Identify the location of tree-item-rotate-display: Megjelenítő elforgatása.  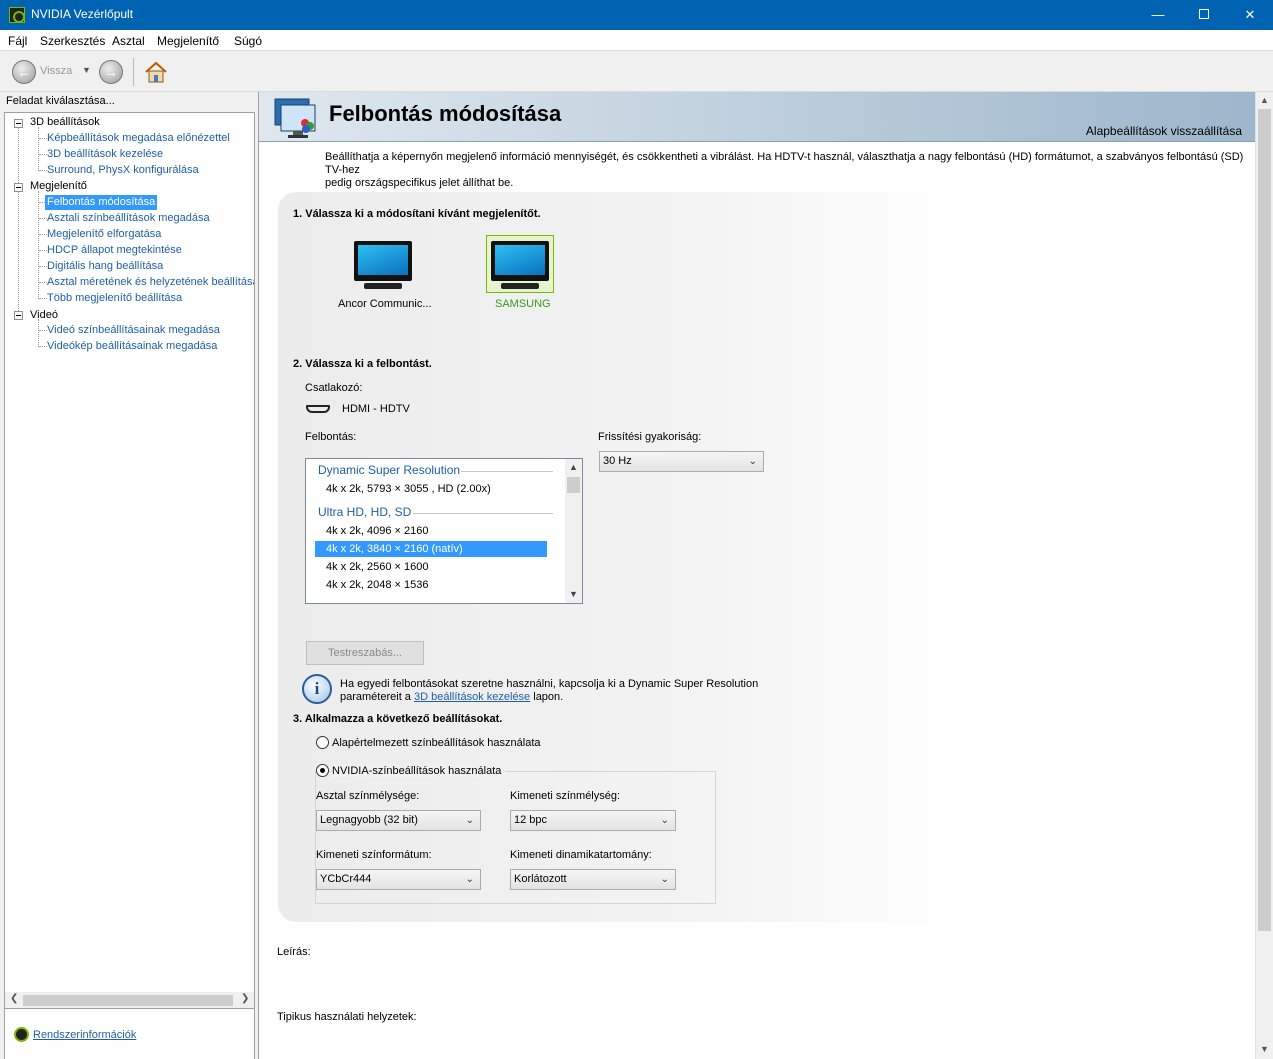
(104, 234).